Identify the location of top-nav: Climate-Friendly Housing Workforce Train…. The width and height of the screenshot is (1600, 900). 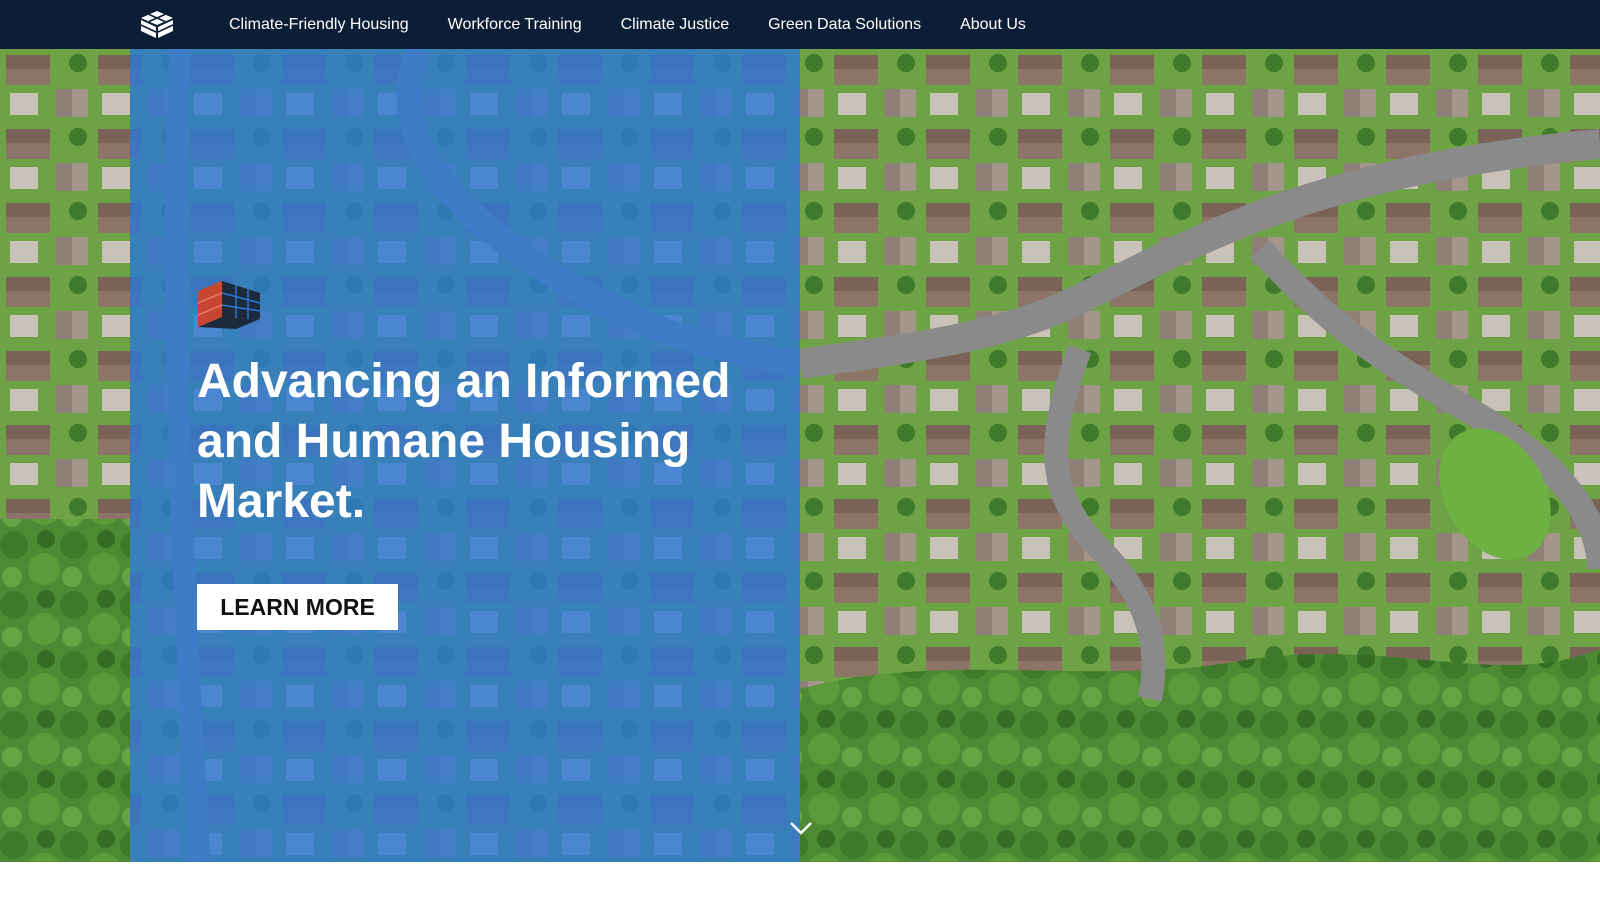
(800, 24).